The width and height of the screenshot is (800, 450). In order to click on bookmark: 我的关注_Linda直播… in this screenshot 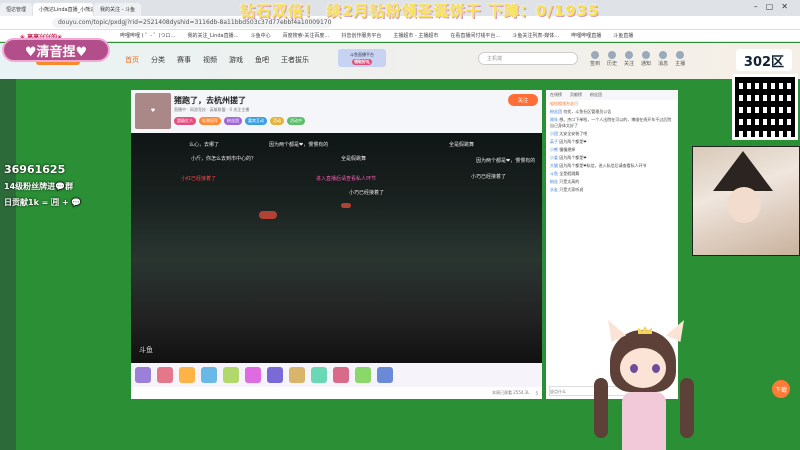, I will do `click(212, 35)`.